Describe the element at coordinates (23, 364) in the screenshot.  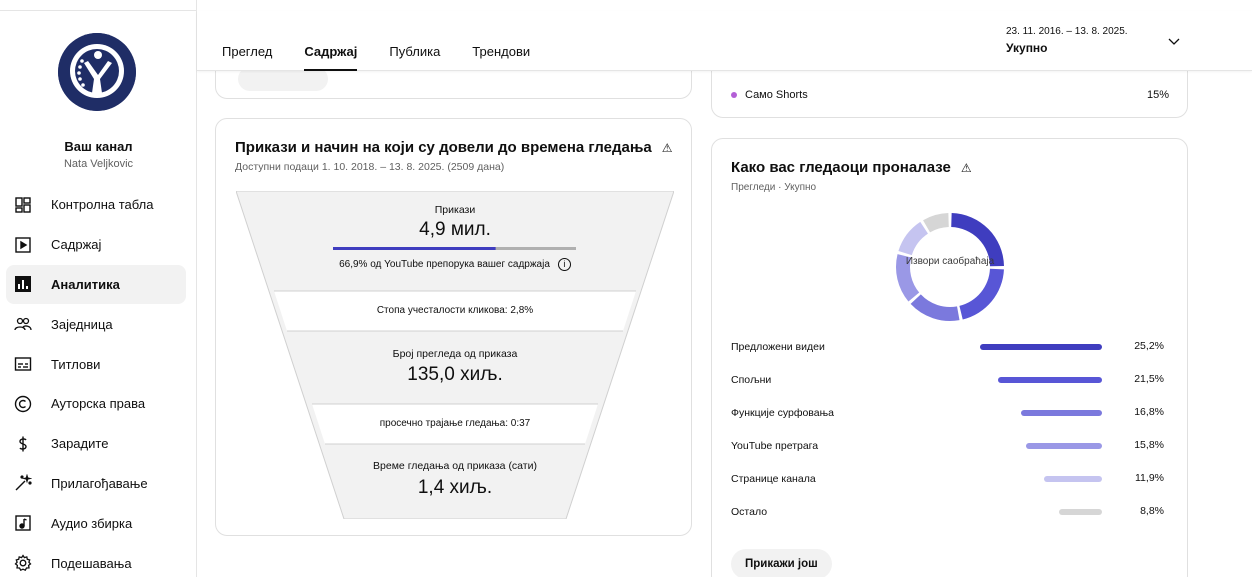
I see `subtitles-icon` at that location.